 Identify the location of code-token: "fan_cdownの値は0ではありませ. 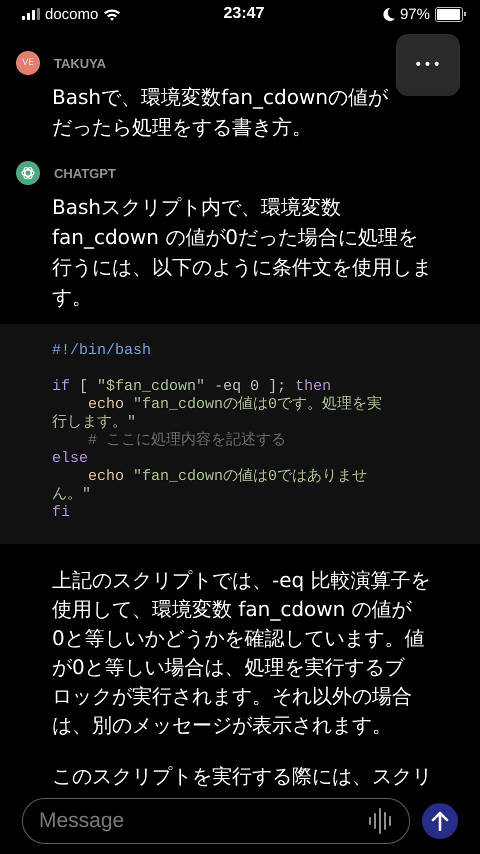
(250, 476).